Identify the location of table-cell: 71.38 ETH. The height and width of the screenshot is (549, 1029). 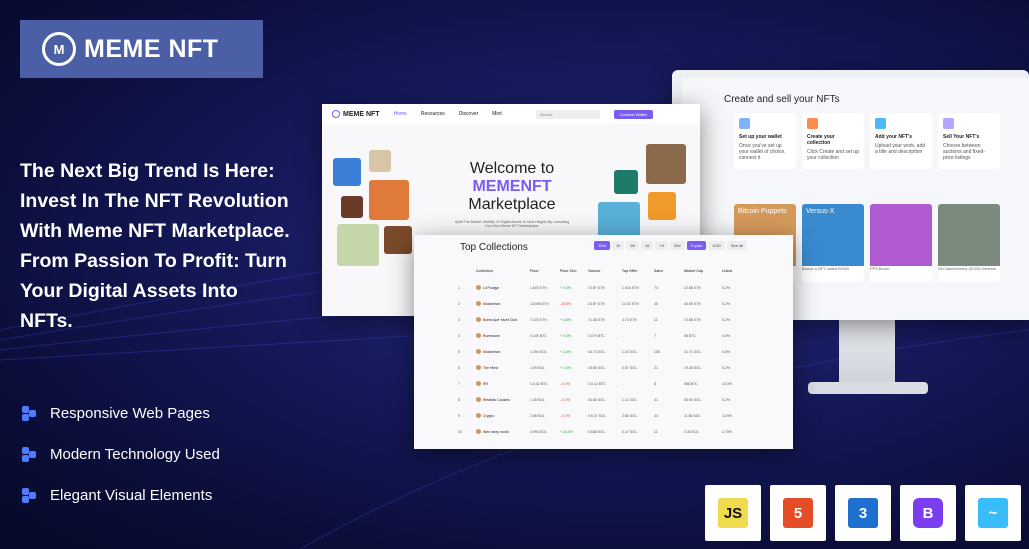
(596, 319).